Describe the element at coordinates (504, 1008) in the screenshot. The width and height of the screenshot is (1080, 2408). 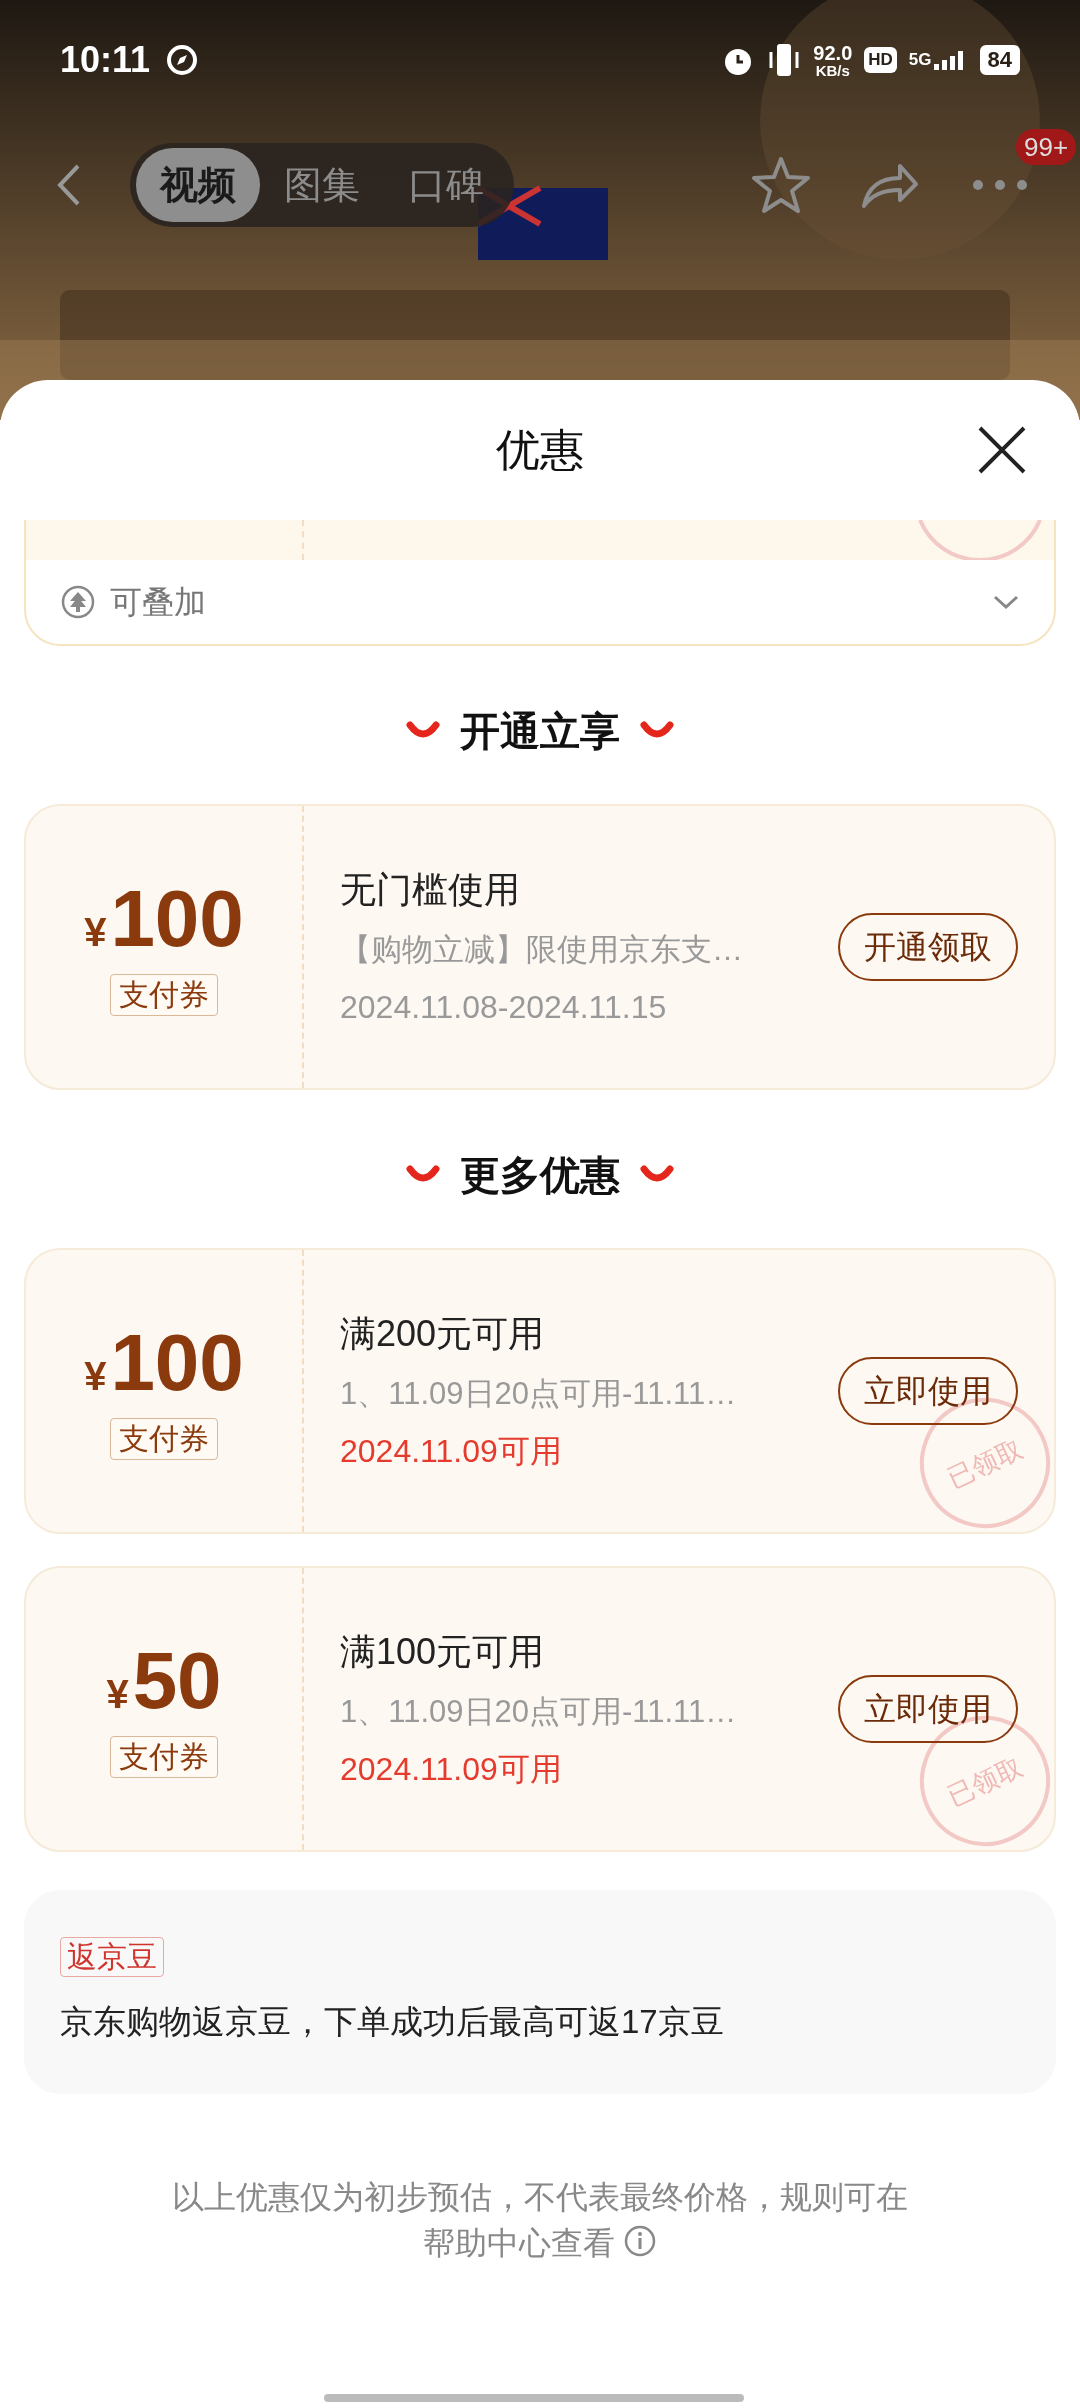
I see `coupon-validity: 2024.11.08-2024.11.15` at that location.